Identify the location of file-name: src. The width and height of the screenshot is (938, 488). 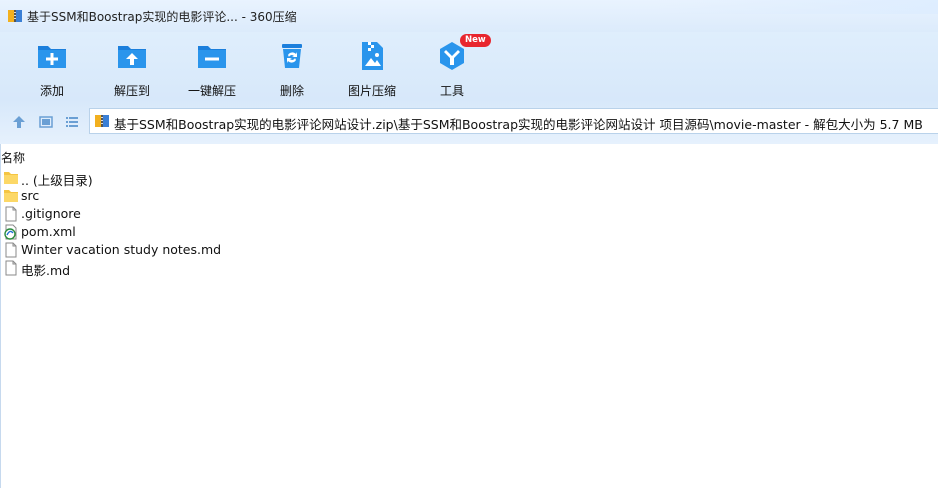
(30, 195).